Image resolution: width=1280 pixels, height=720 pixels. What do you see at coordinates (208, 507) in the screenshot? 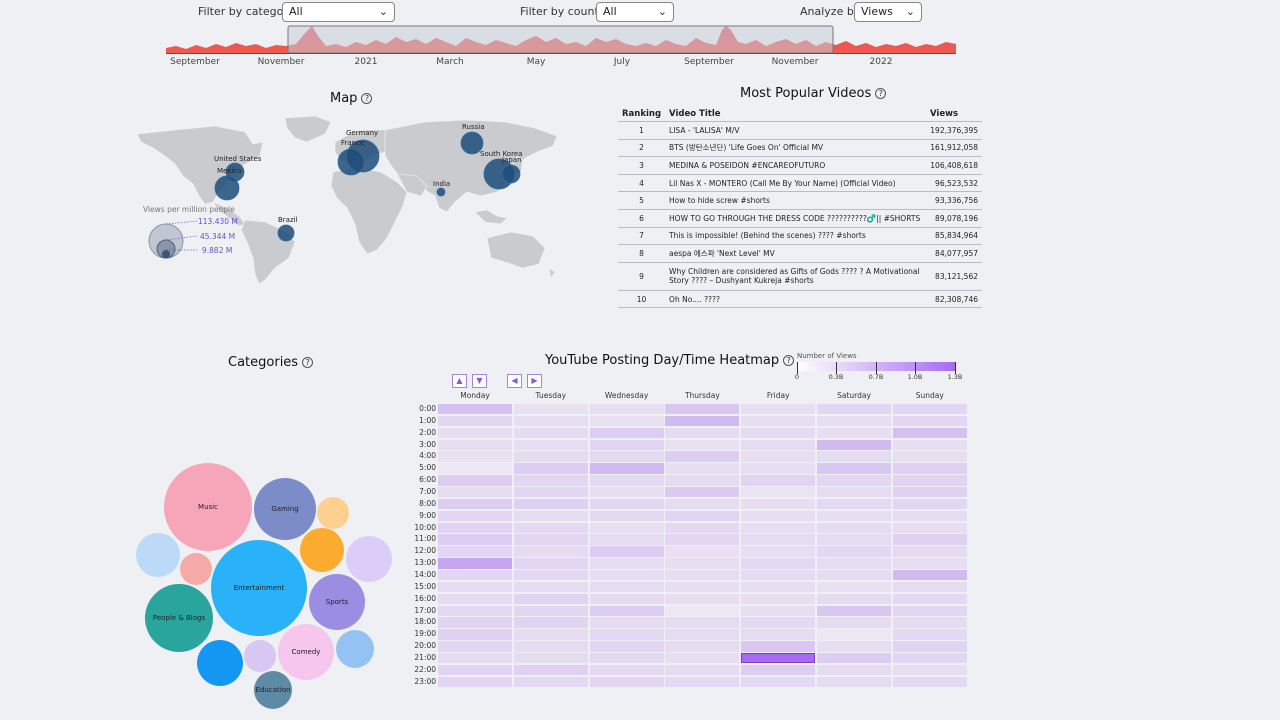
I see `category-bubble-music: Music` at bounding box center [208, 507].